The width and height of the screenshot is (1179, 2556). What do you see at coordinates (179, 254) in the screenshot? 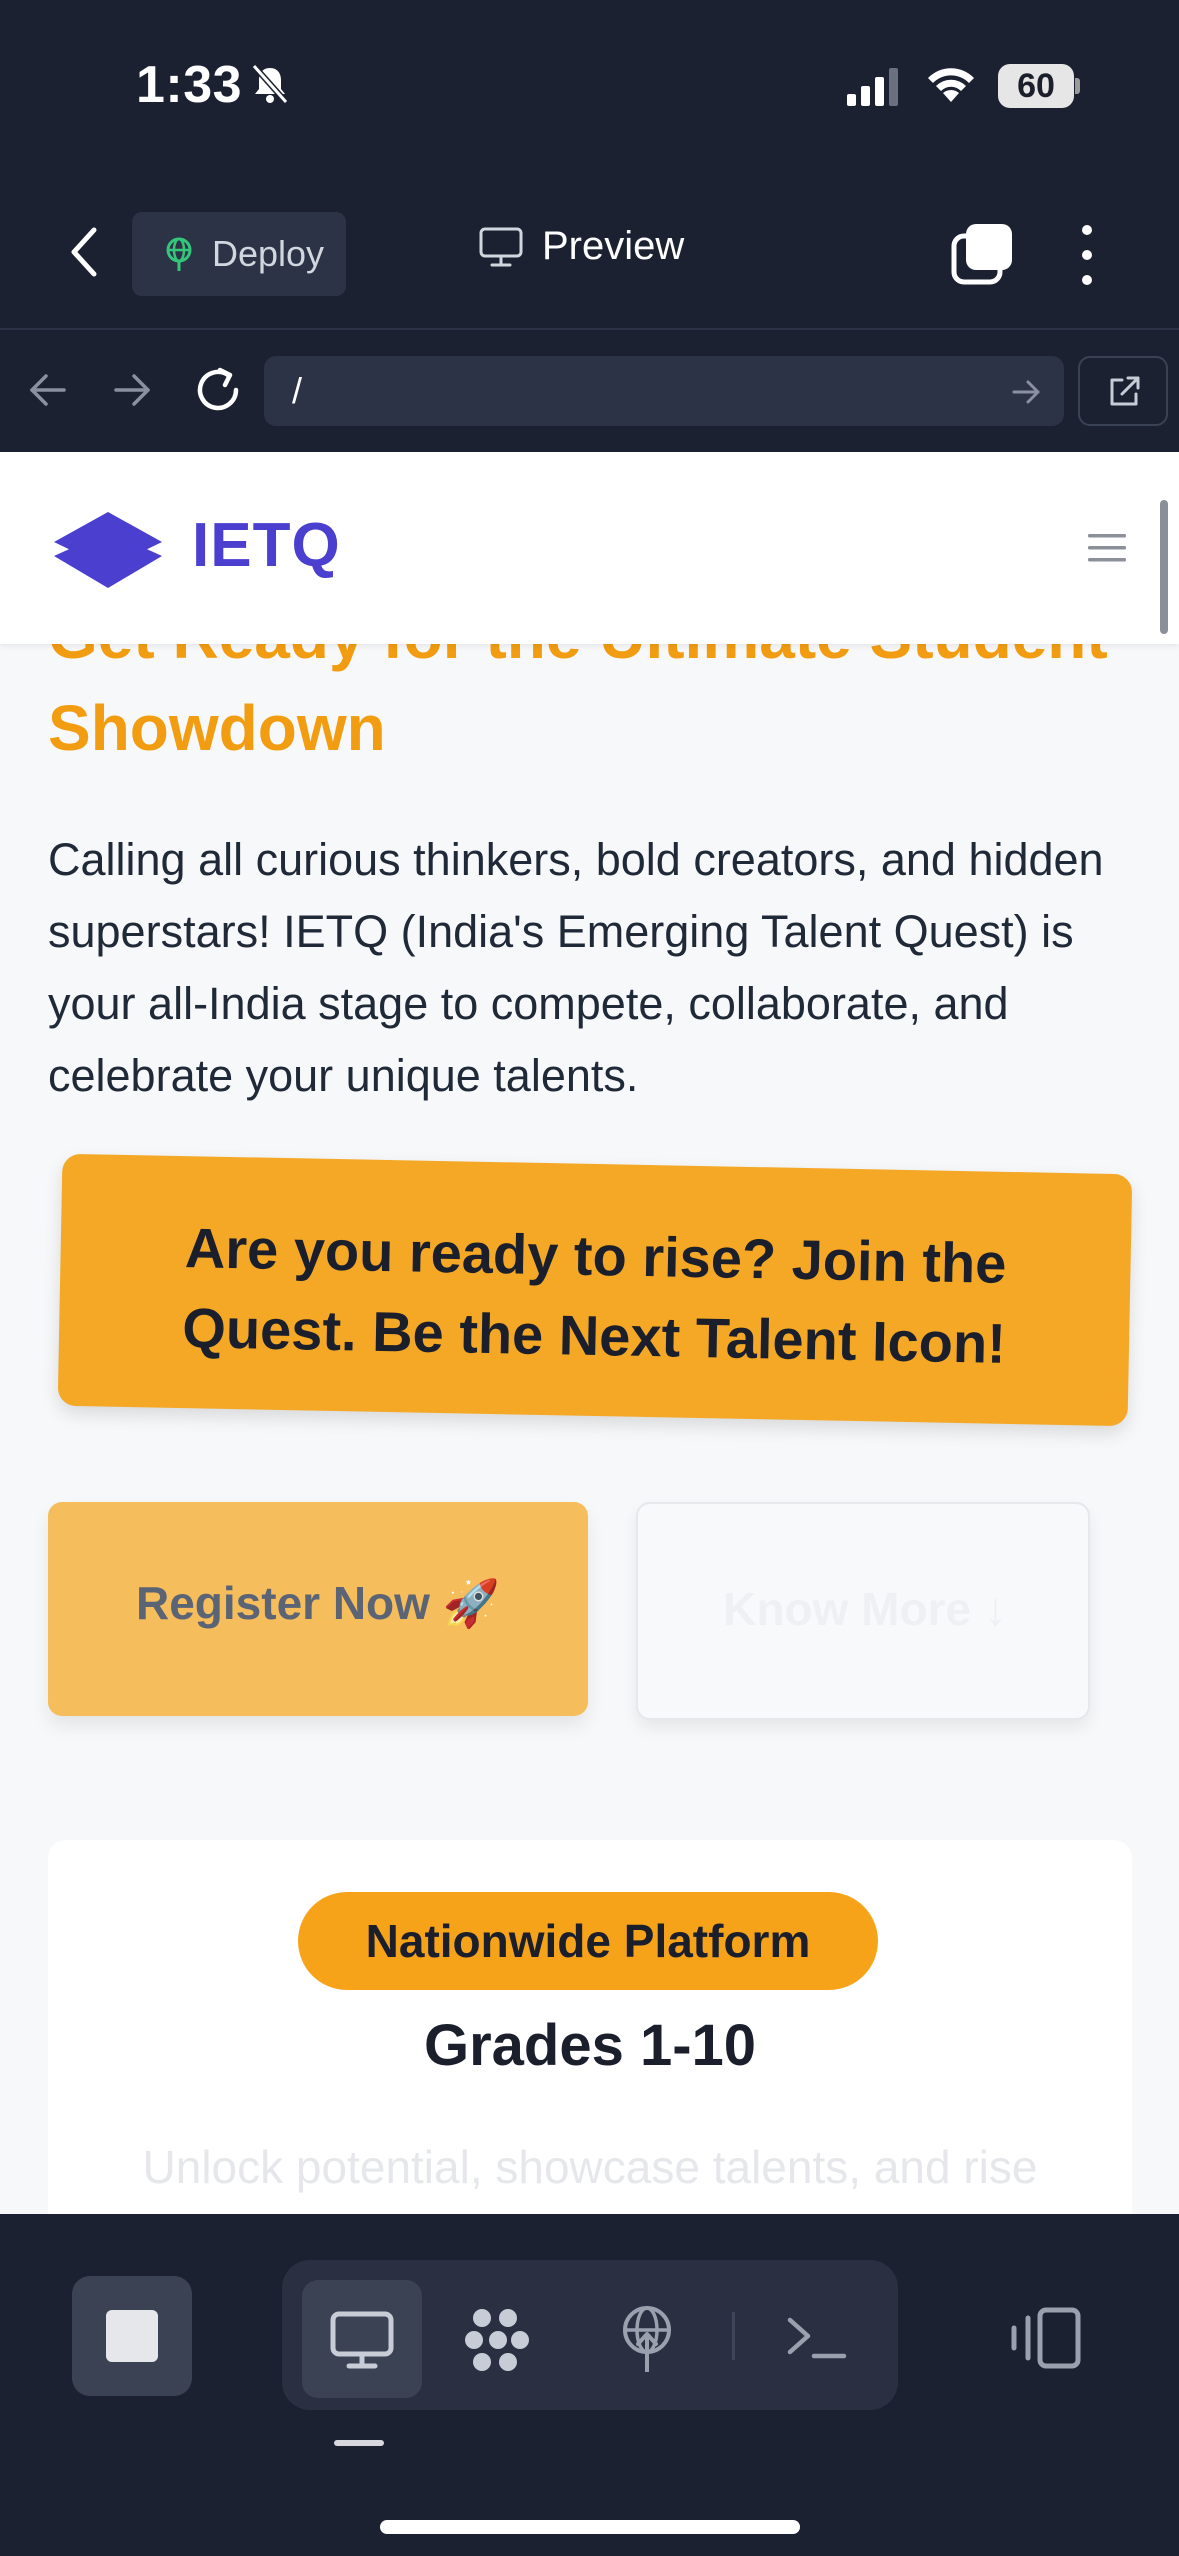
I see `deploy-globe-icon` at bounding box center [179, 254].